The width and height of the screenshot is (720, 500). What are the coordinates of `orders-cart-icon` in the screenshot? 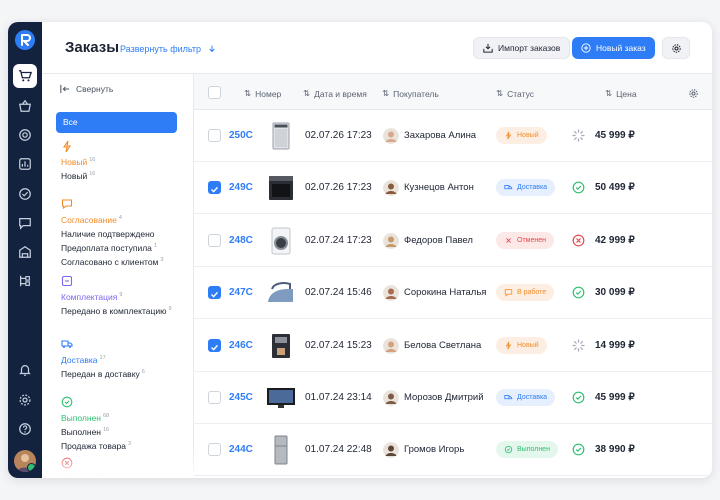 It's located at (25, 76).